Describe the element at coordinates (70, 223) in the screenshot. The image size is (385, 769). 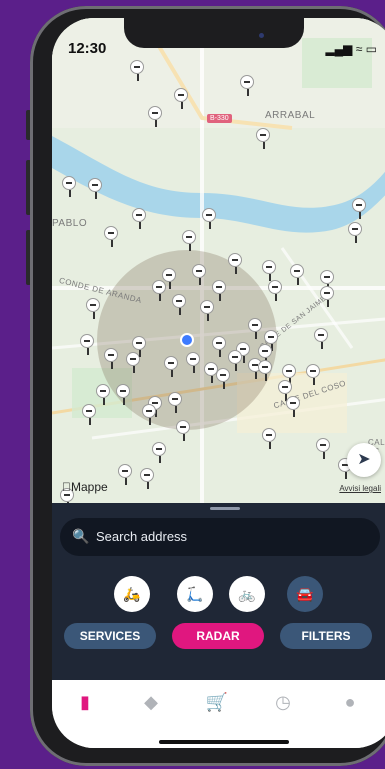
I see `map-label: PABLO` at that location.